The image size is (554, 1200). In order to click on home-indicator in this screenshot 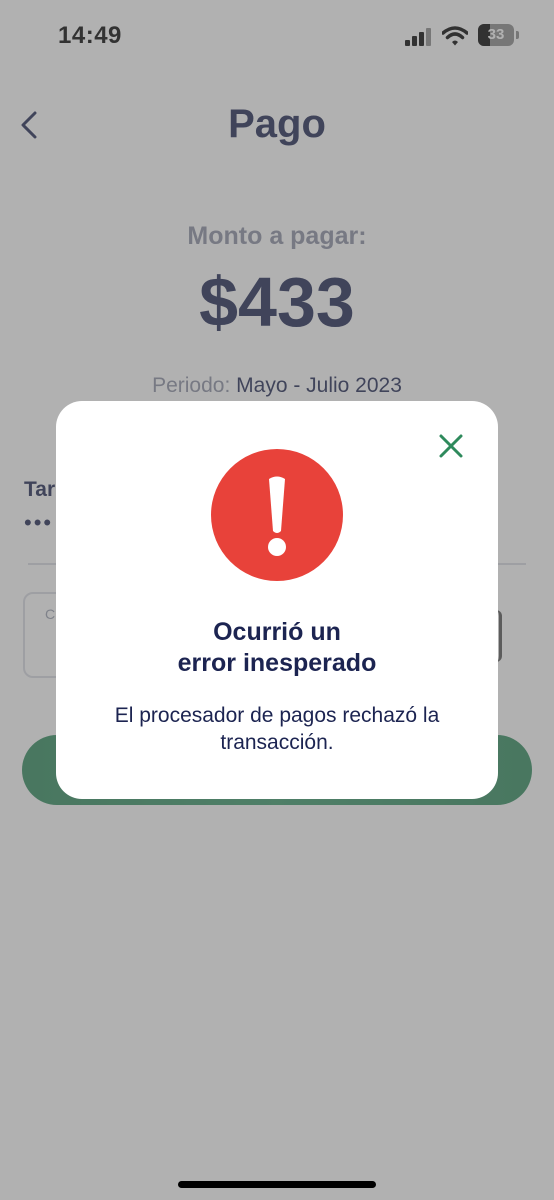, I will do `click(277, 1184)`.